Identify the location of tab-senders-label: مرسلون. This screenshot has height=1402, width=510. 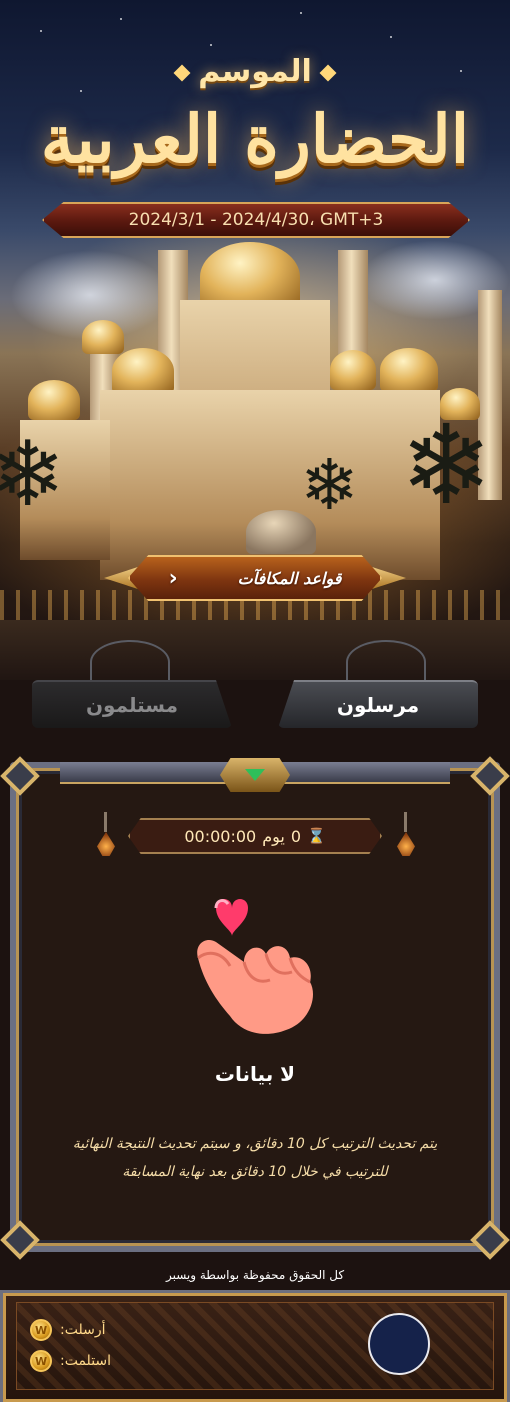
(378, 705).